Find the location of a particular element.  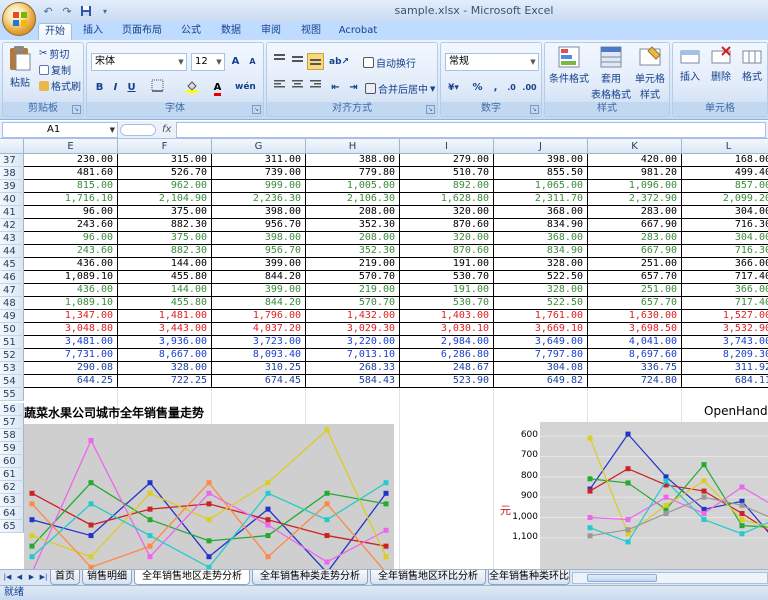

cell: 522.50 is located at coordinates (541, 303).